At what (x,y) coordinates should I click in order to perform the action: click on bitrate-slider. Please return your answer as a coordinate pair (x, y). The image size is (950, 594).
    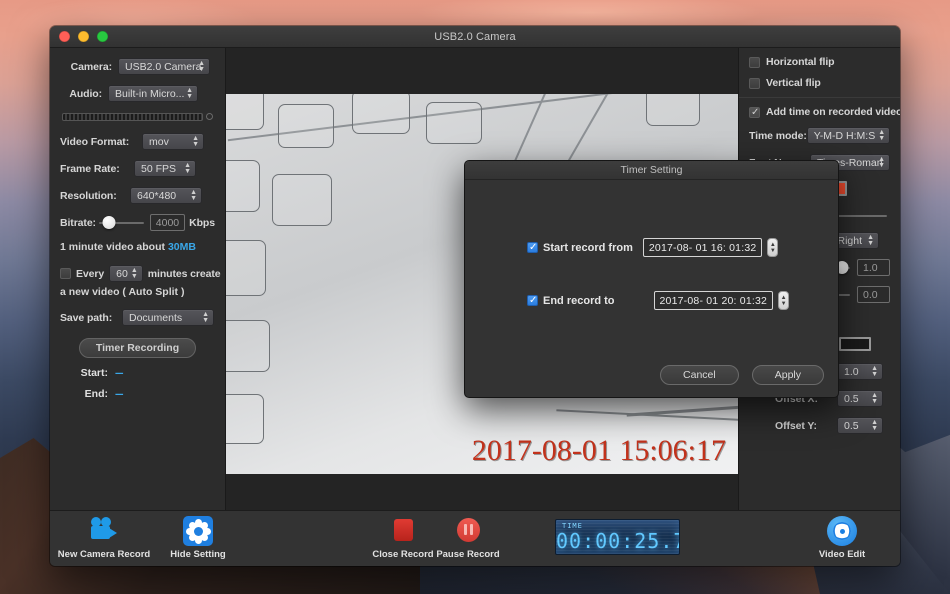
    Looking at the image, I should click on (121, 222).